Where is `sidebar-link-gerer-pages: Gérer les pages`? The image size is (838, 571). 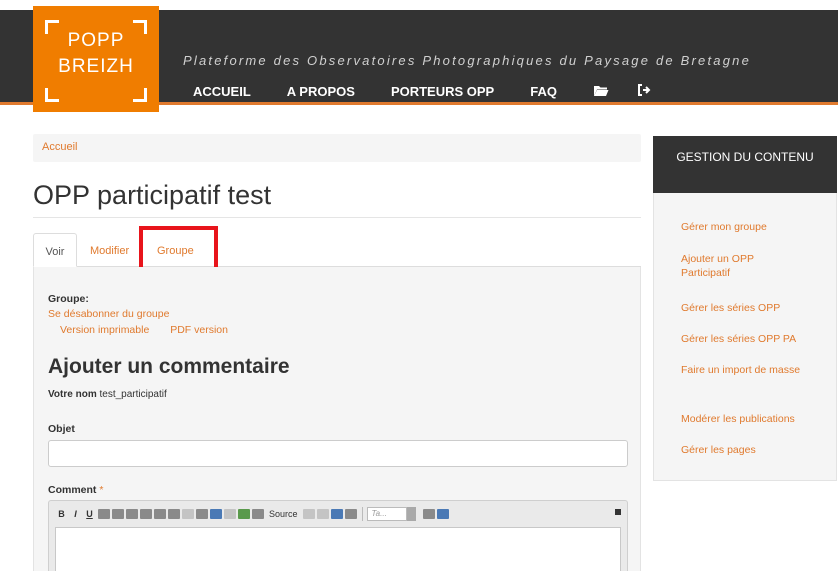
sidebar-link-gerer-pages: Gérer les pages is located at coordinates (741, 450).